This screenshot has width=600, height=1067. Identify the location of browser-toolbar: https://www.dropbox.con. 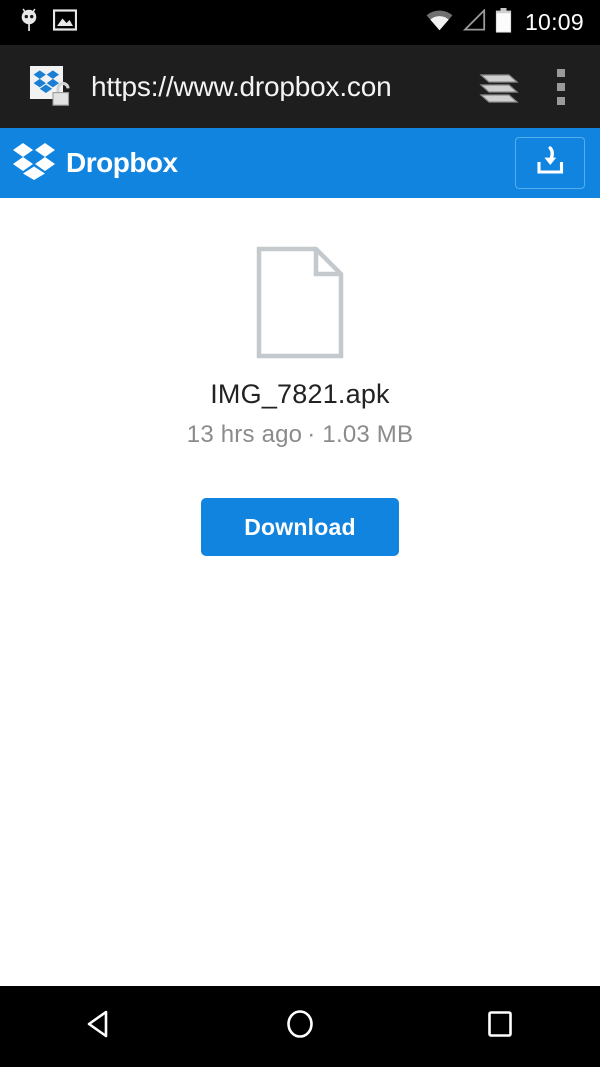
(300, 86).